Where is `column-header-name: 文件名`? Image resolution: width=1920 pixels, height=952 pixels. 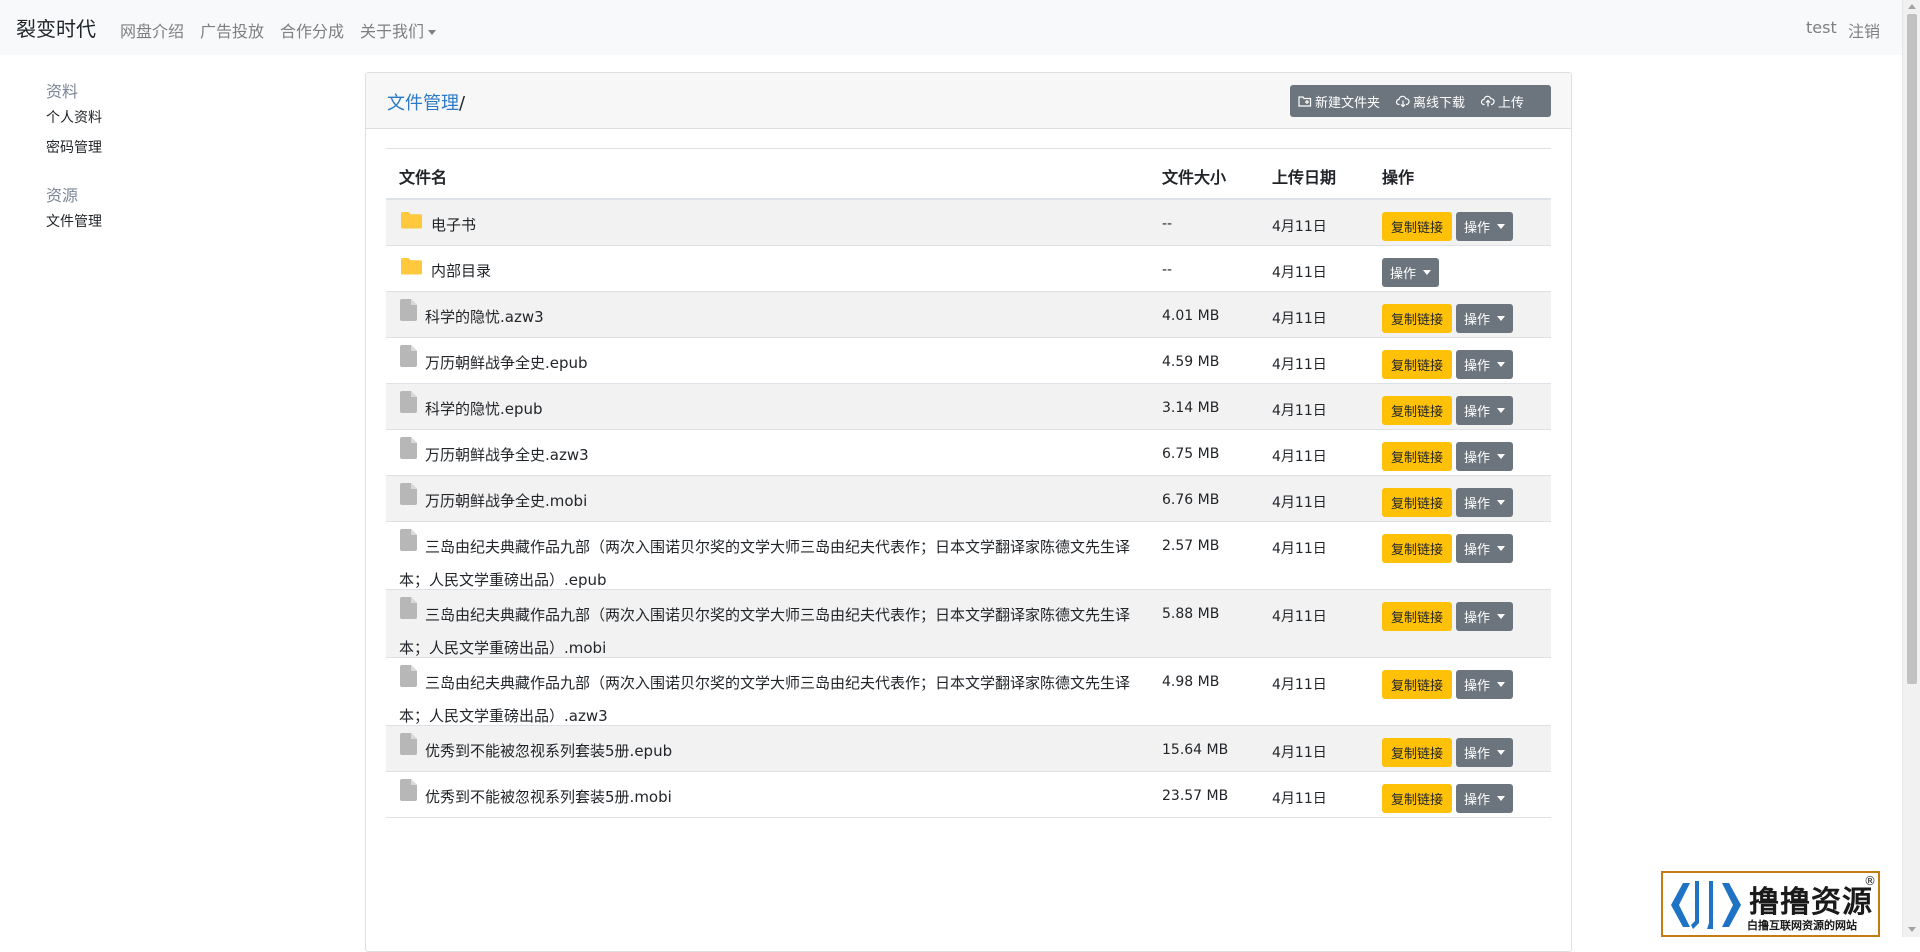 column-header-name: 文件名 is located at coordinates (423, 177).